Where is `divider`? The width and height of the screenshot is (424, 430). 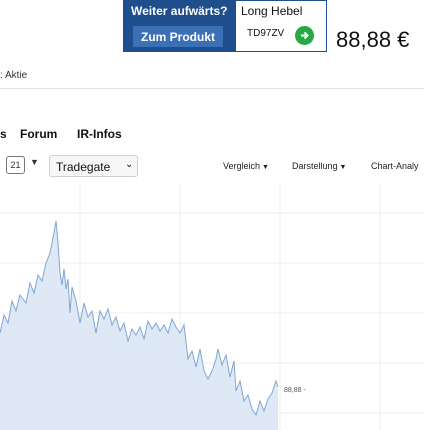
divider is located at coordinates (212, 88).